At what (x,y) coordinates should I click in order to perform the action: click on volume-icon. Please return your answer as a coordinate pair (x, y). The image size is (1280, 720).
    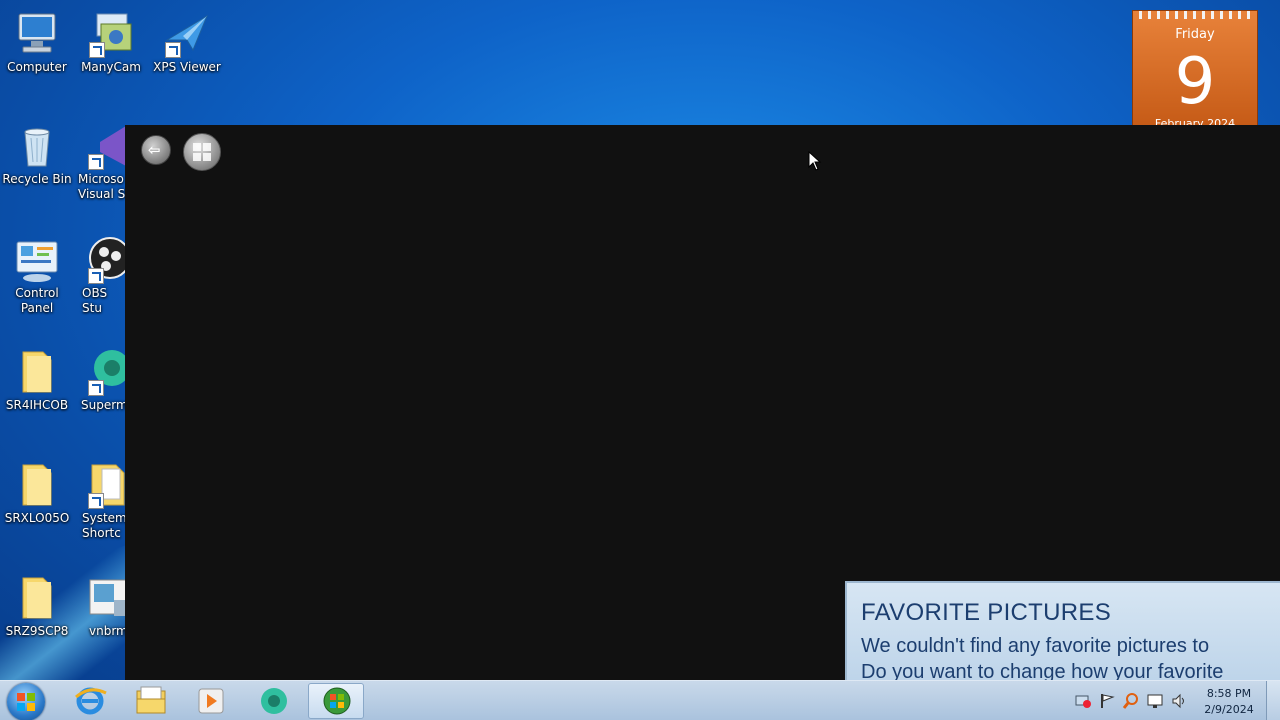
    Looking at the image, I should click on (1179, 701).